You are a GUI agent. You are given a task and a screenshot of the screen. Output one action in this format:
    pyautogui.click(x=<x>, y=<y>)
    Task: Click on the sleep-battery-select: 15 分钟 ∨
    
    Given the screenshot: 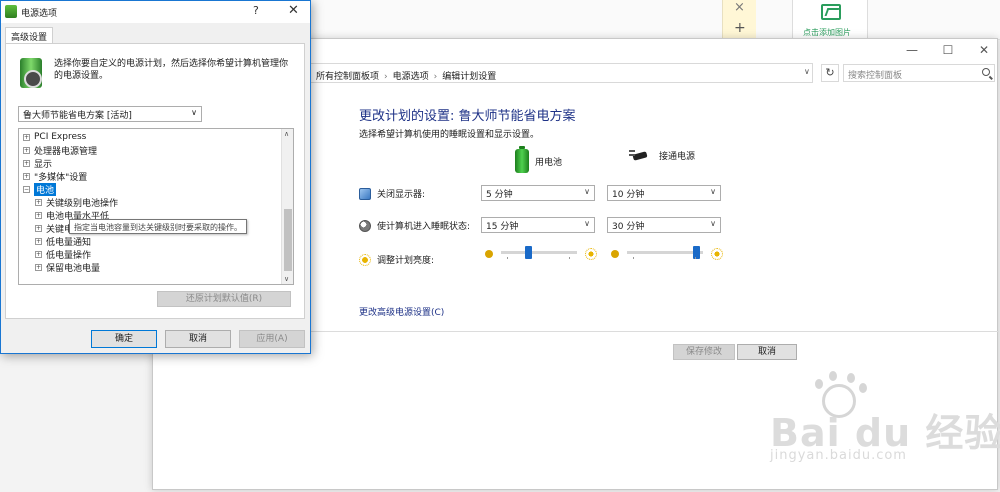 What is the action you would take?
    pyautogui.click(x=538, y=225)
    